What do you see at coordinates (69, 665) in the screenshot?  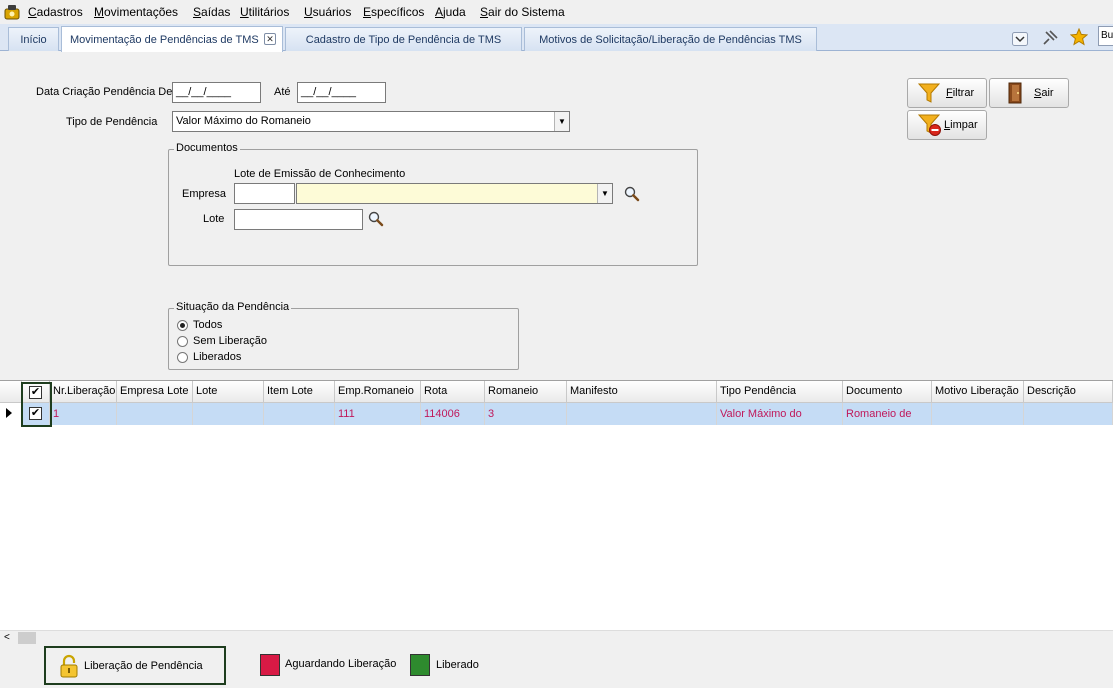 I see `lock-icon` at bounding box center [69, 665].